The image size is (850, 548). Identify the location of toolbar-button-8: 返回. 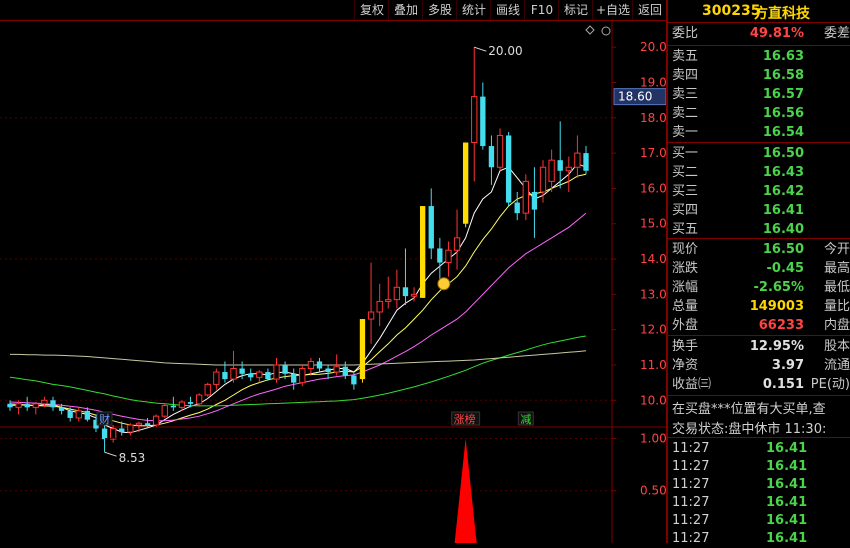
(649, 10).